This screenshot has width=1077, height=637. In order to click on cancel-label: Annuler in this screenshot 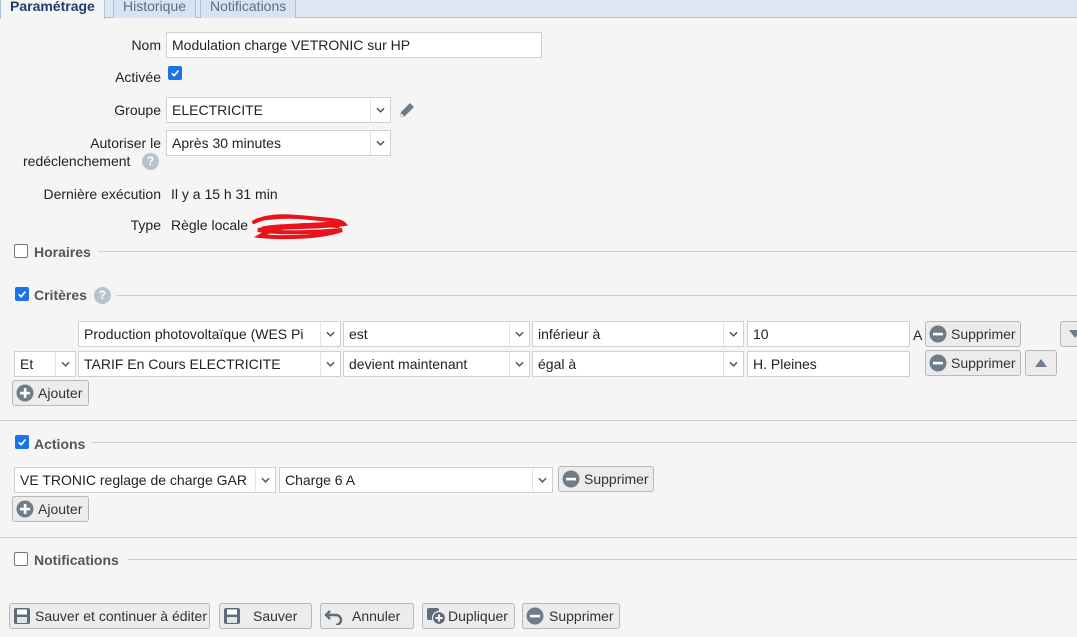, I will do `click(376, 616)`.